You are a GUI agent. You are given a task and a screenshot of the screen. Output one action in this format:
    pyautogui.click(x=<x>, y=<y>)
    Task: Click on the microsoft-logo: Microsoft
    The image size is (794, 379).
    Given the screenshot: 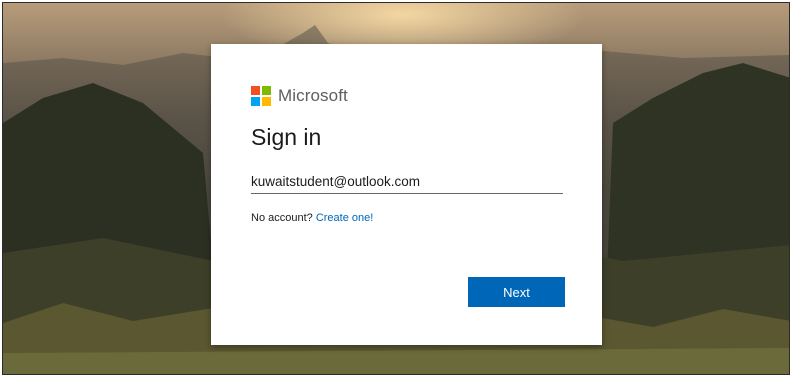 What is the action you would take?
    pyautogui.click(x=299, y=96)
    